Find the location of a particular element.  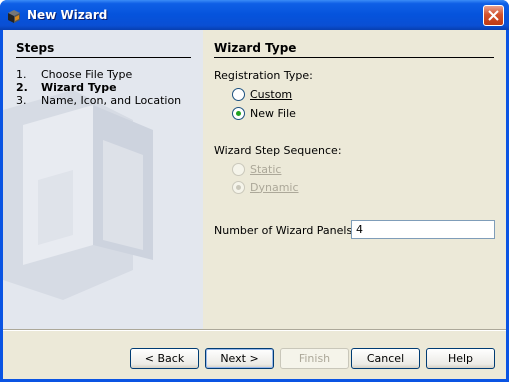

close-button is located at coordinates (493, 15).